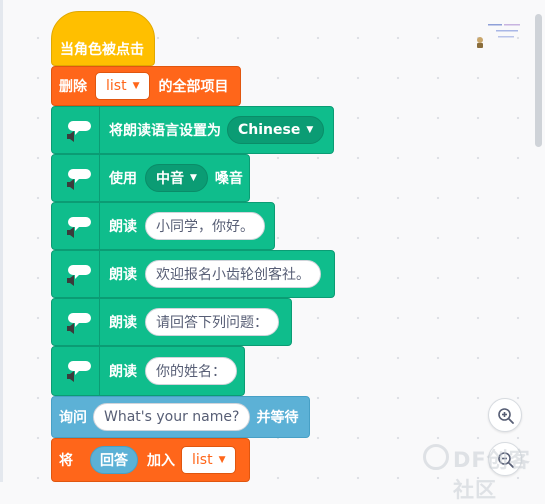 The height and width of the screenshot is (504, 545). I want to click on scrollbar-thumb, so click(538, 80).